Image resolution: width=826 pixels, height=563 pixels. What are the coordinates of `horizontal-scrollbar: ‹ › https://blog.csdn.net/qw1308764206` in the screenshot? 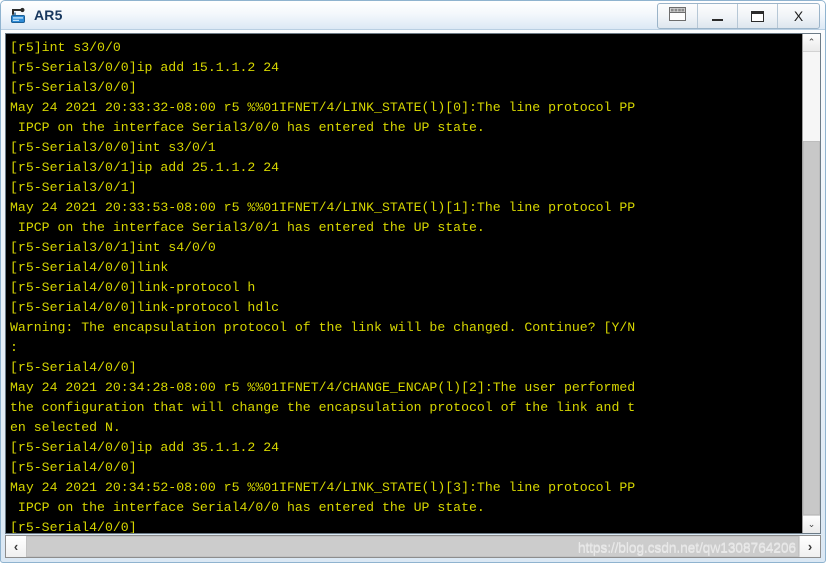 It's located at (413, 546).